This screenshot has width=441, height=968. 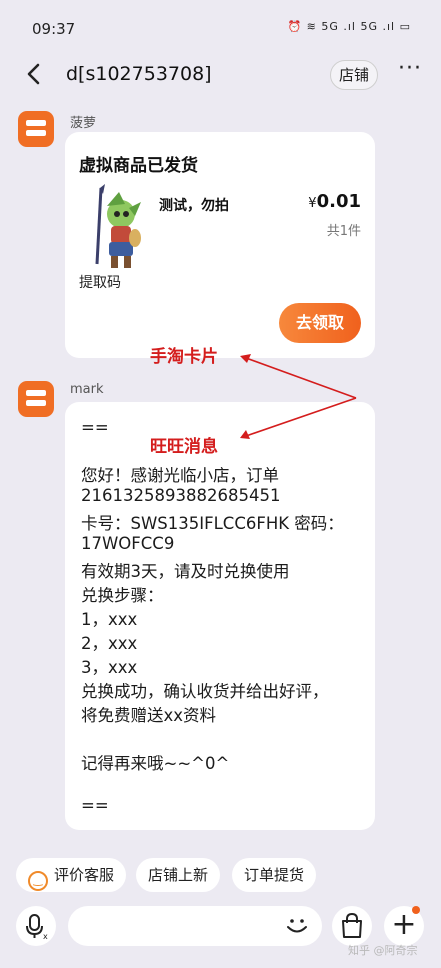 I want to click on quick-action-rate-service: ‿ 评价客服, so click(x=71, y=875).